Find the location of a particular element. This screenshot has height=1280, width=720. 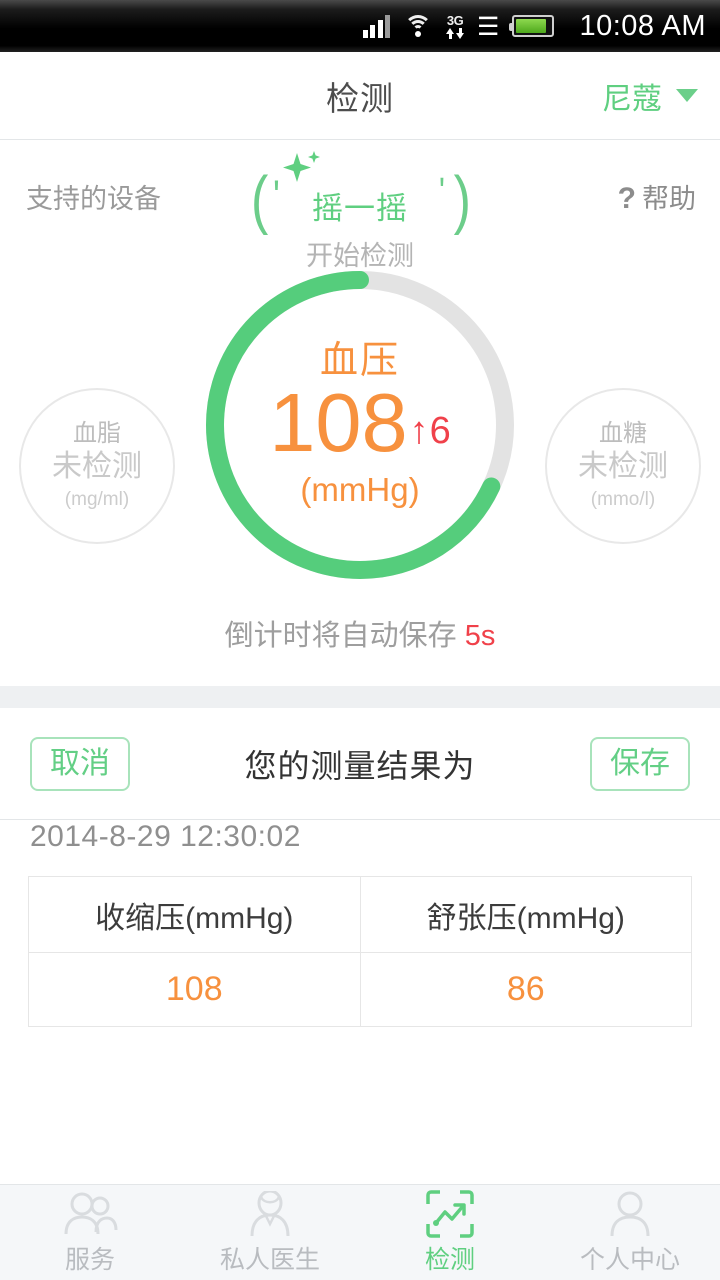

side-metric-blood-lipids: 血脂 未检测 (mg/ml) is located at coordinates (97, 466).